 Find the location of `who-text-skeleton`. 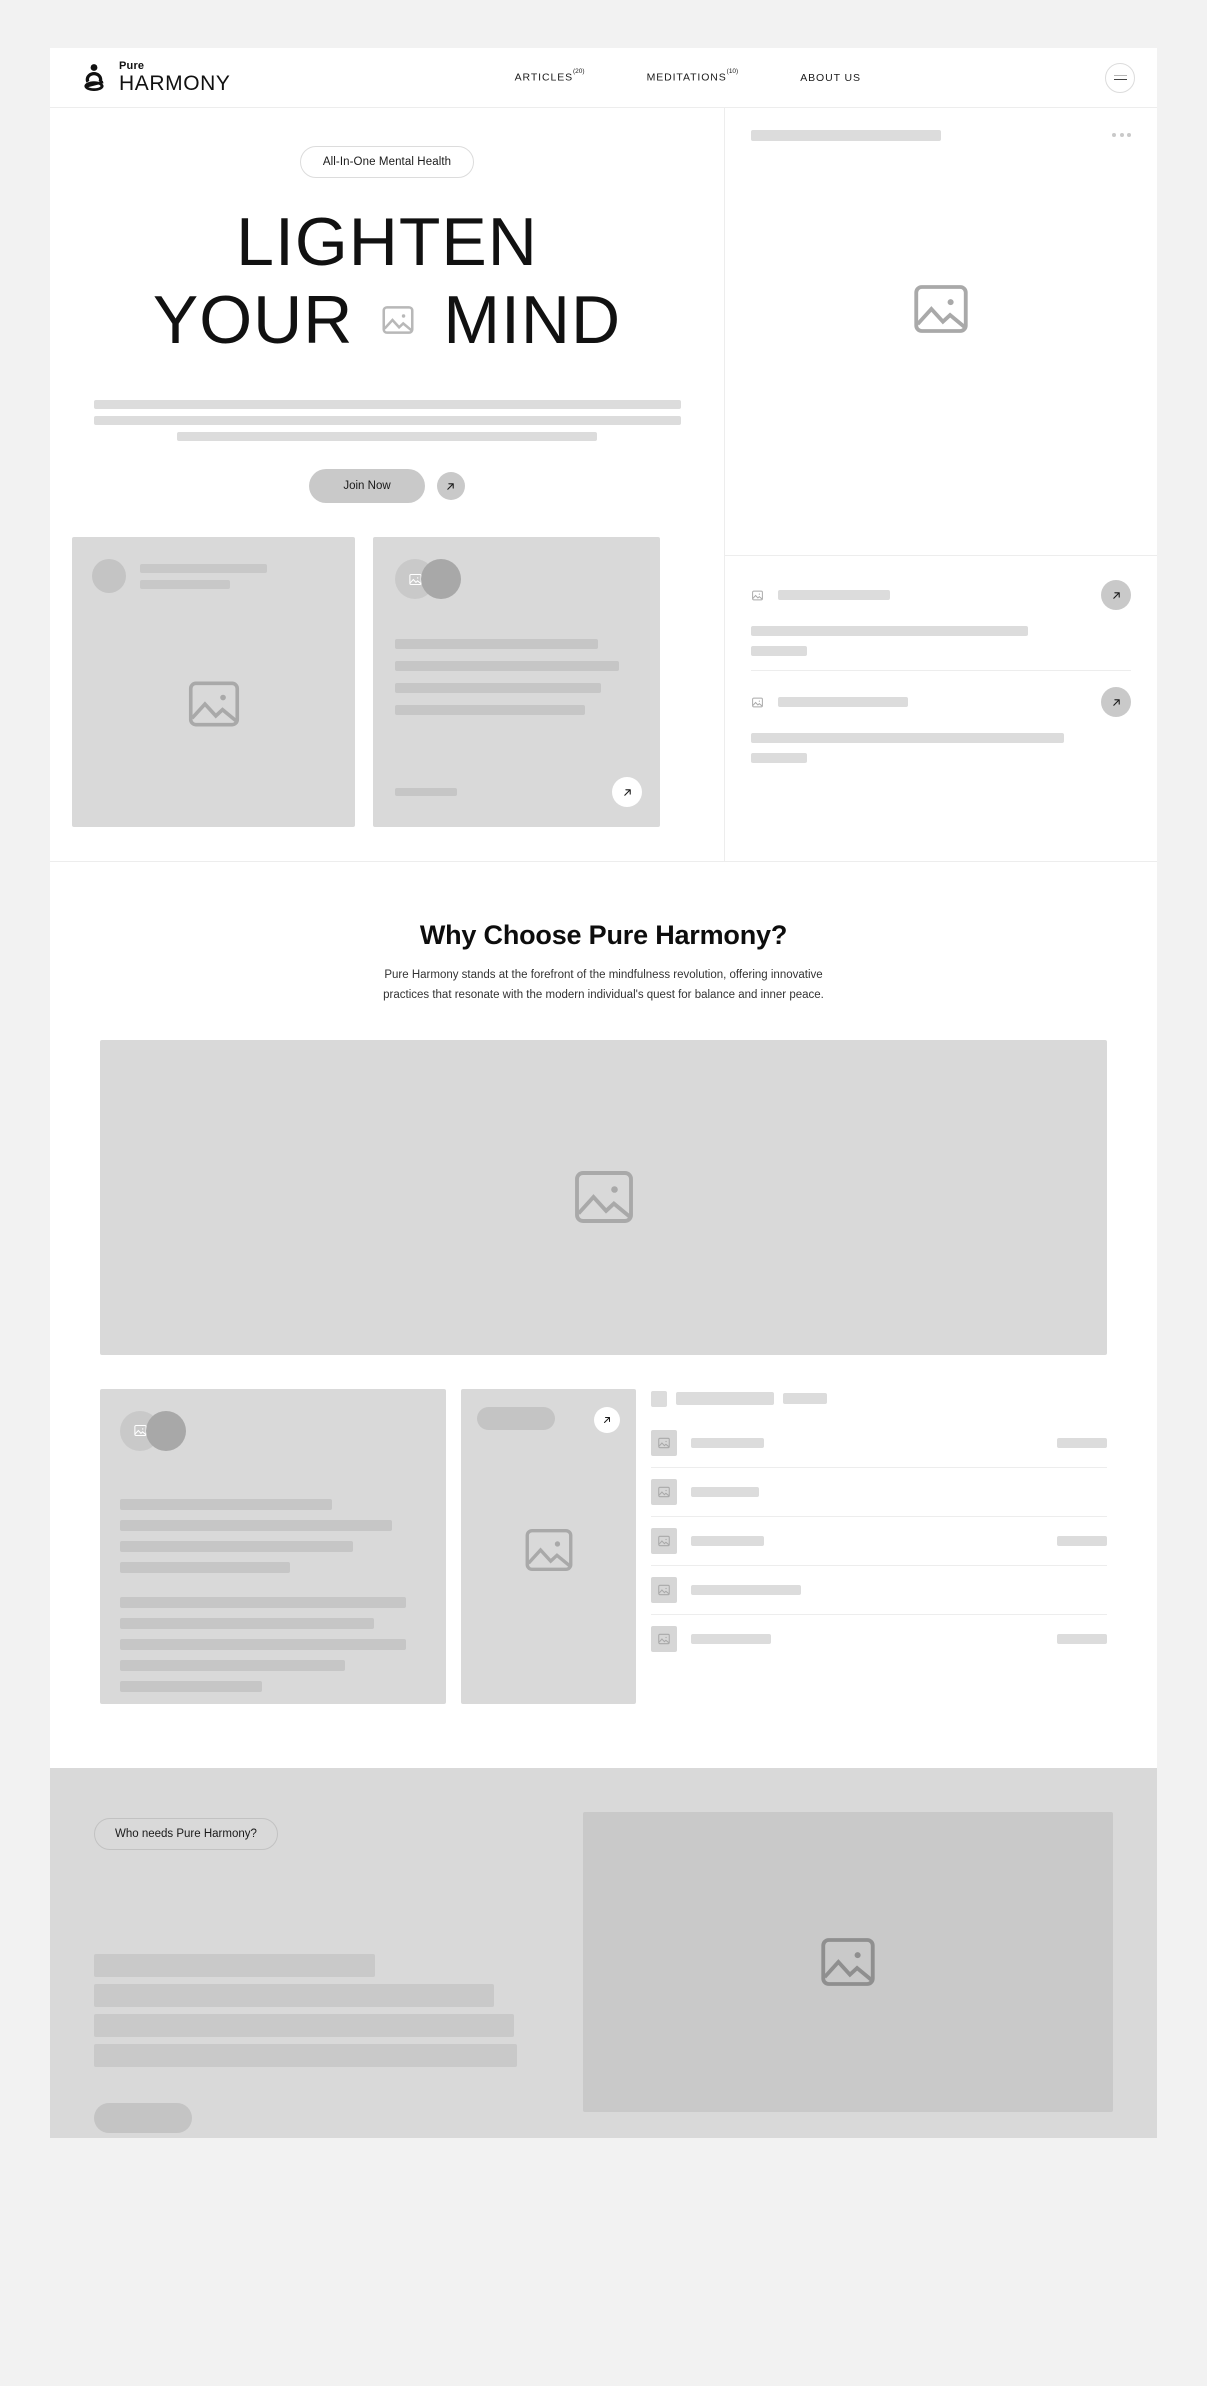

who-text-skeleton is located at coordinates (323, 2010).